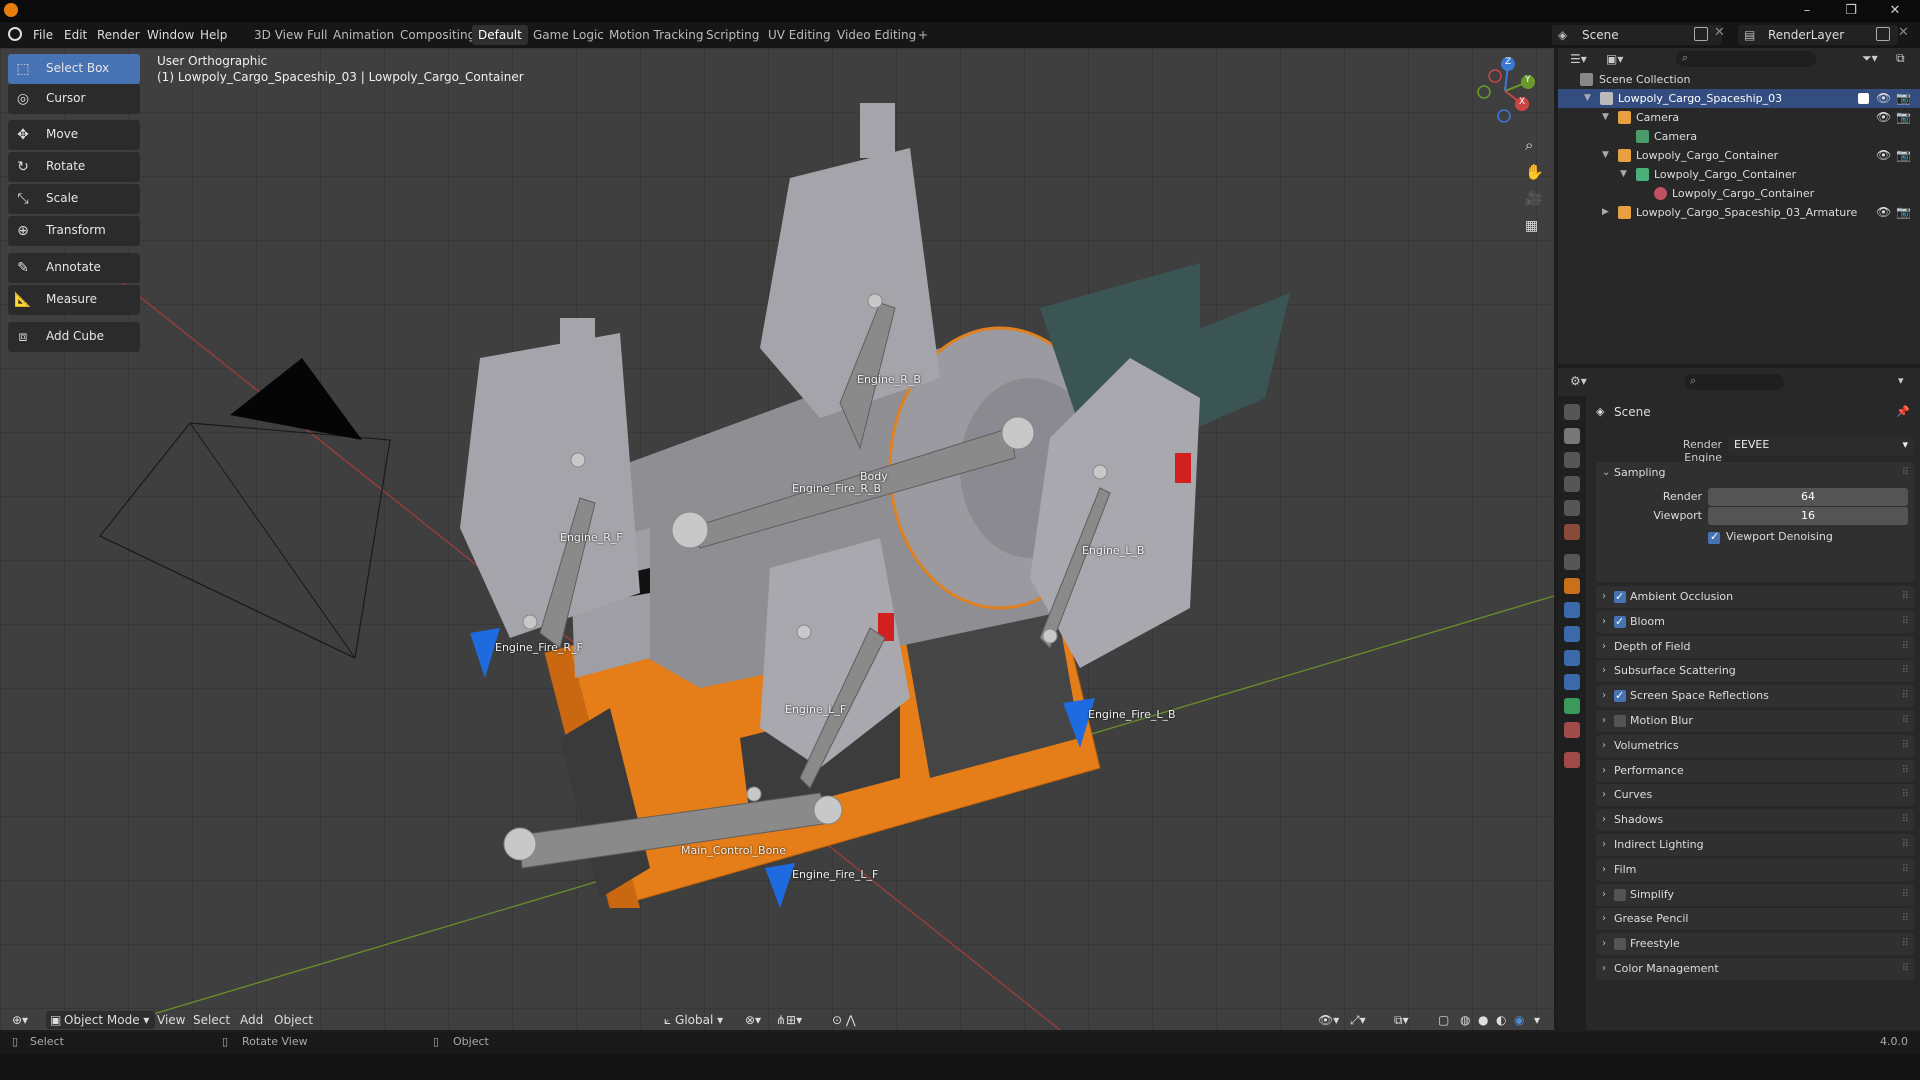  Describe the element at coordinates (1808, 497) in the screenshot. I see `render-samples-field: 64` at that location.